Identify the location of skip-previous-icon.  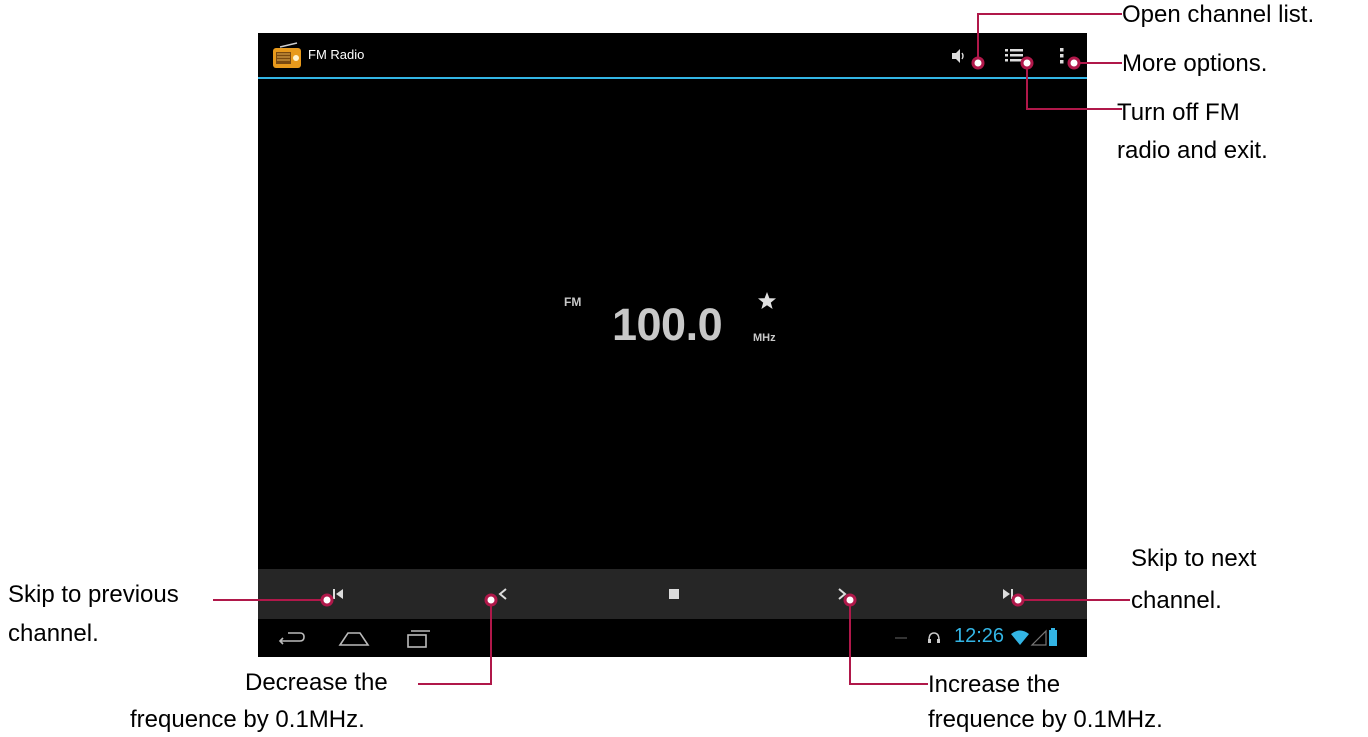
(338, 594).